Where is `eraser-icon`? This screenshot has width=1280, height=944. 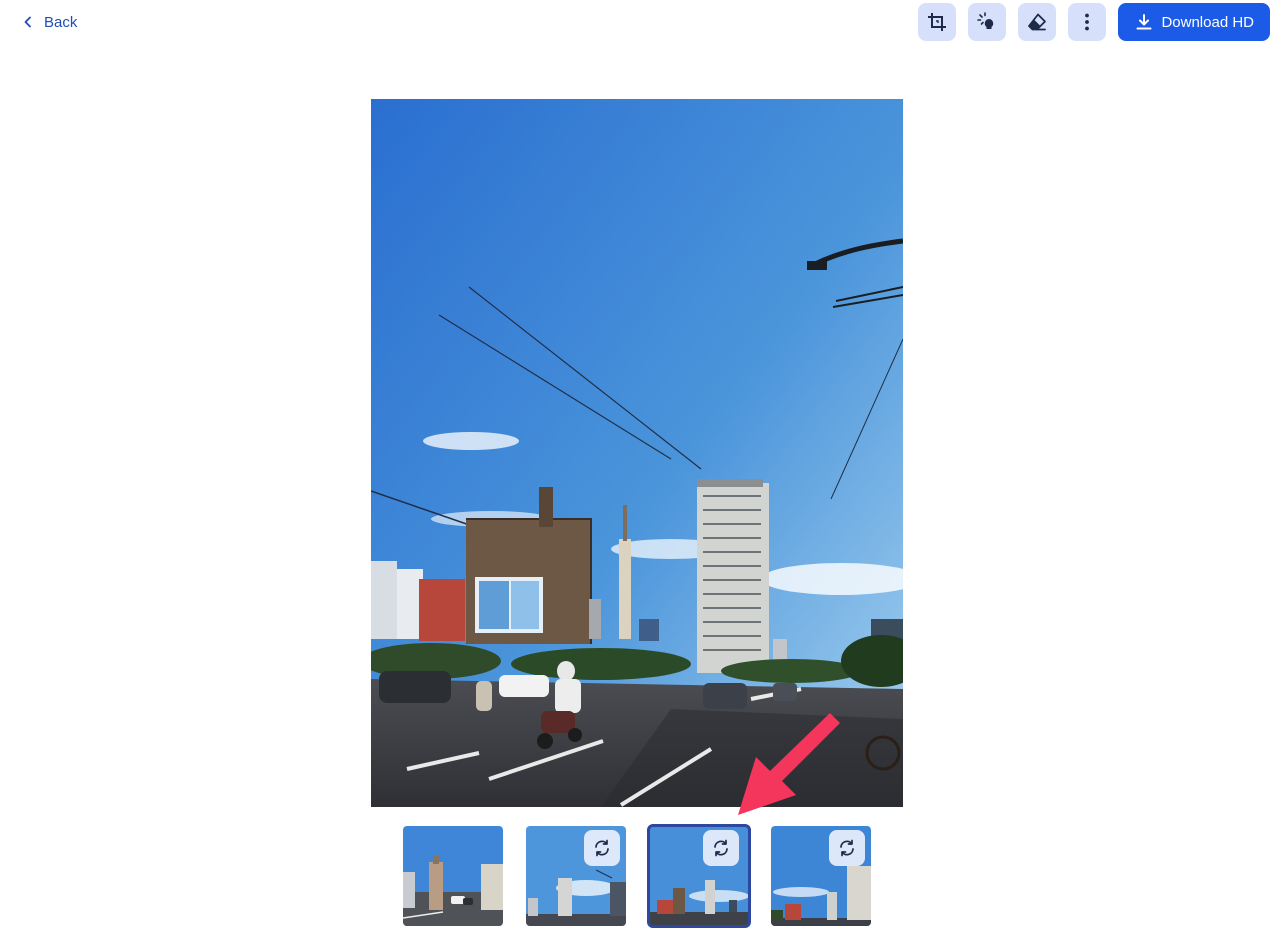
eraser-icon is located at coordinates (1037, 22).